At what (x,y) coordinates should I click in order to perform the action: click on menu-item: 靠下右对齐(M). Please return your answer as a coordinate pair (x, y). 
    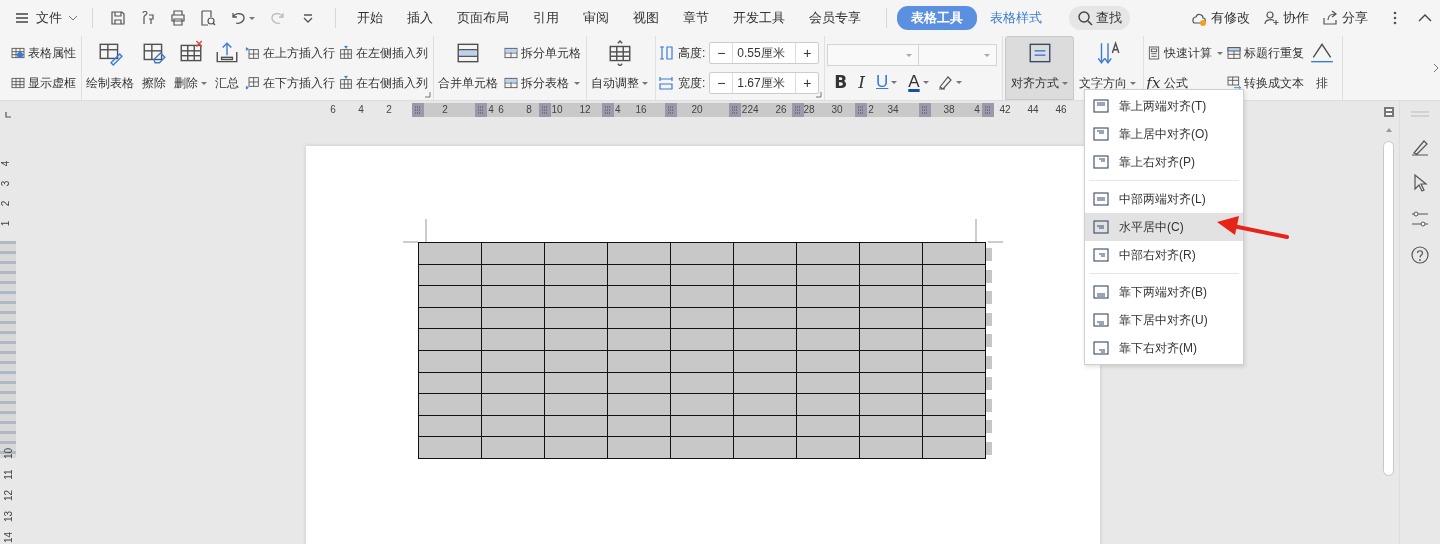
    Looking at the image, I should click on (1164, 348).